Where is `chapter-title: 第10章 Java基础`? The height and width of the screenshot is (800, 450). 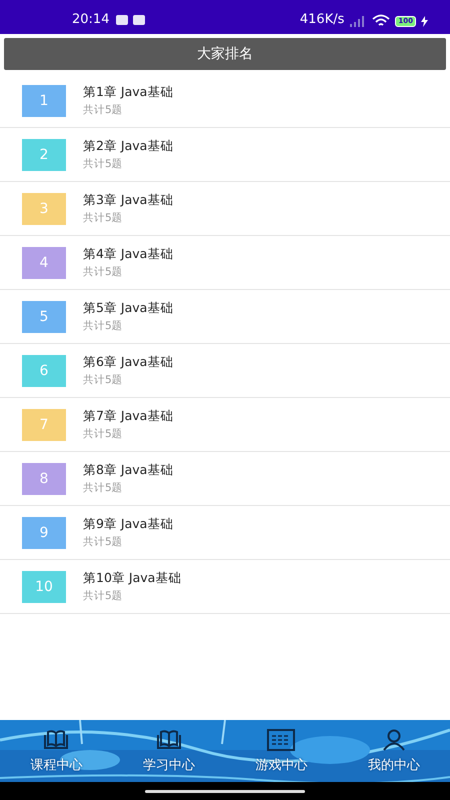 chapter-title: 第10章 Java基础 is located at coordinates (132, 578).